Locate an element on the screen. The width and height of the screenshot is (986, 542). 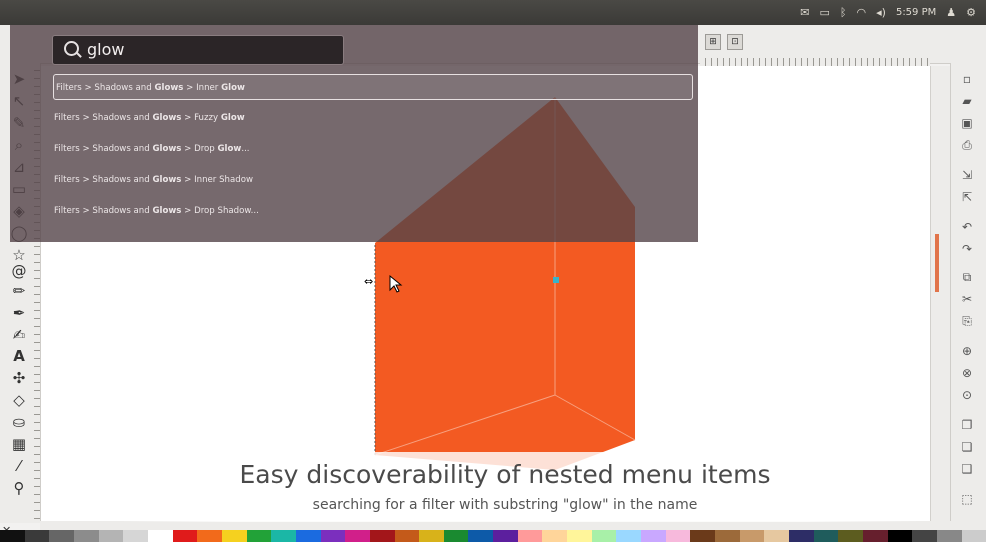
cut-icon: ✂ is located at coordinates (967, 299).